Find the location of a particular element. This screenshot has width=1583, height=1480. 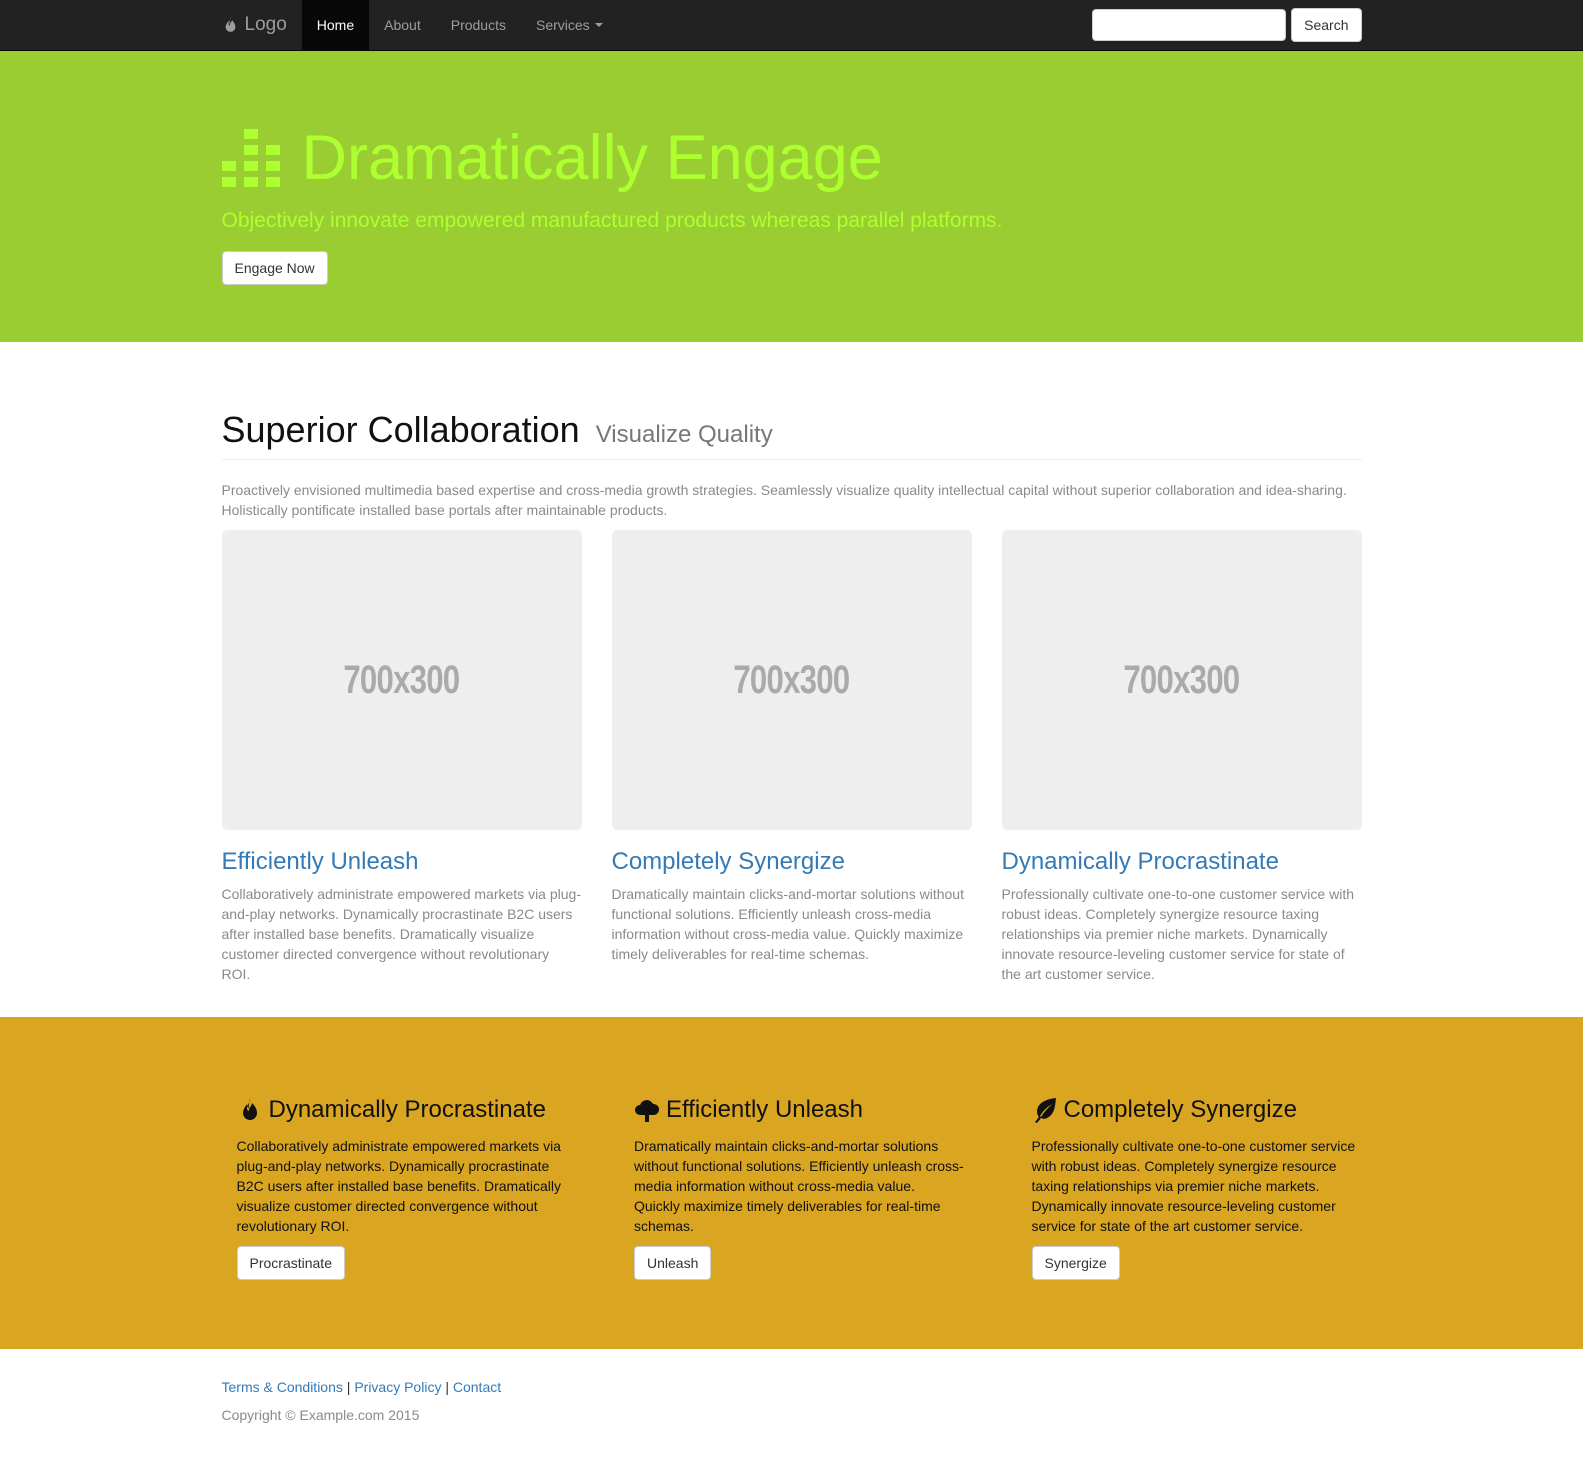

hero-title-text: Dramatically Engage is located at coordinates (592, 158).